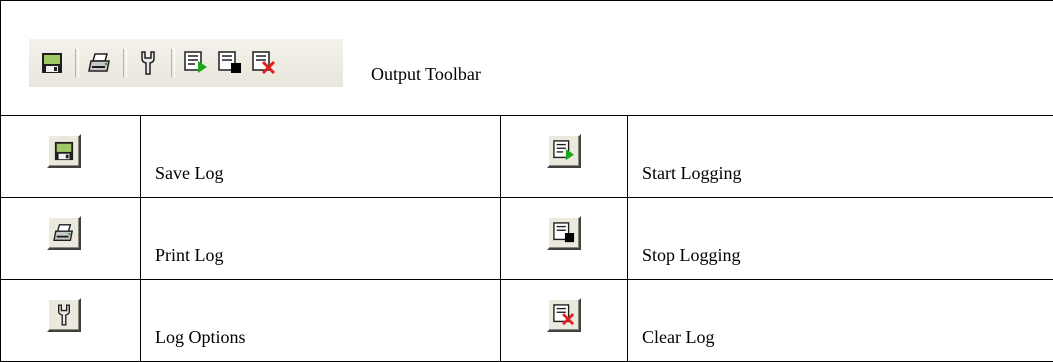  I want to click on print-log-button, so click(64, 233).